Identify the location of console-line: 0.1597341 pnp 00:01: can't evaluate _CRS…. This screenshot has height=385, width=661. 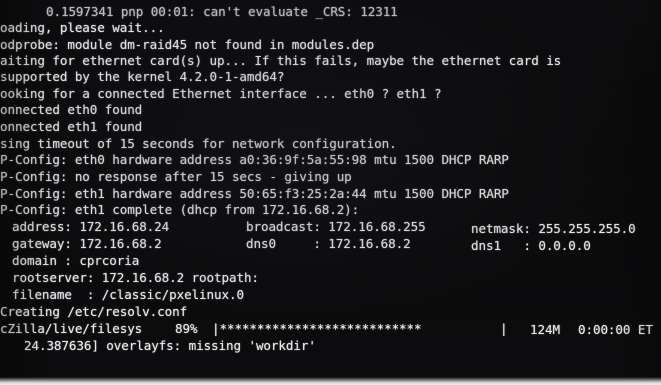
(222, 11).